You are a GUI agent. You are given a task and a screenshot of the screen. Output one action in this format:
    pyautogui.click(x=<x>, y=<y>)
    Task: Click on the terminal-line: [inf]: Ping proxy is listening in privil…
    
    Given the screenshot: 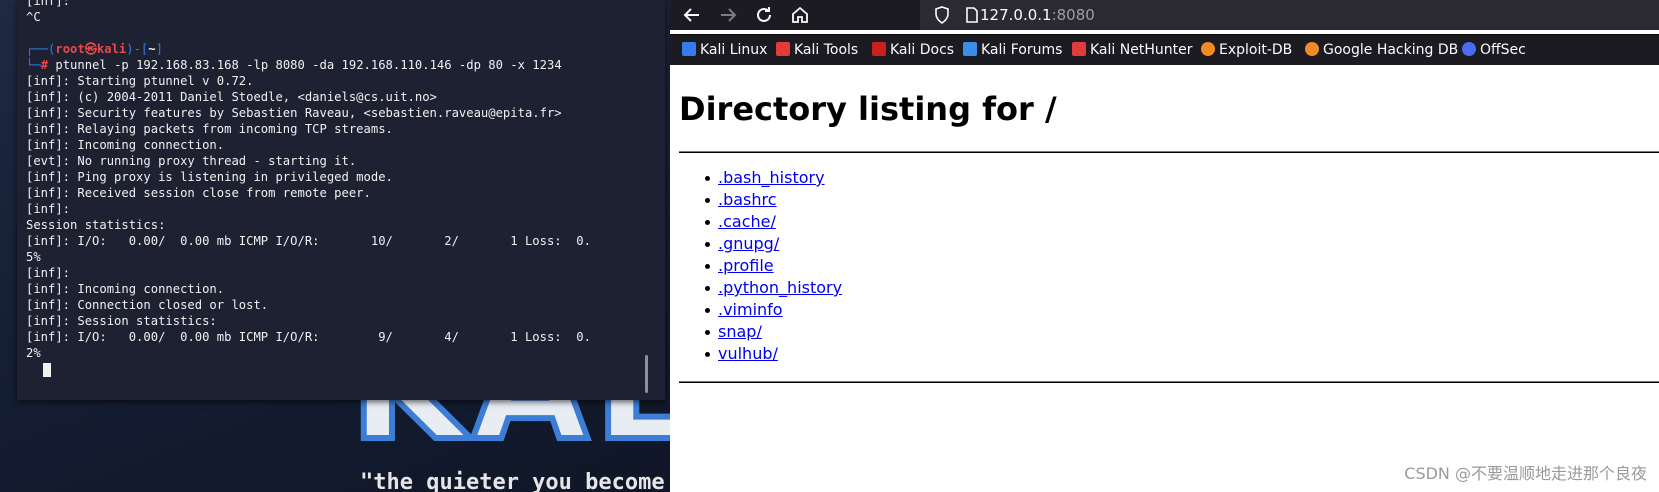 What is the action you would take?
    pyautogui.click(x=209, y=177)
    